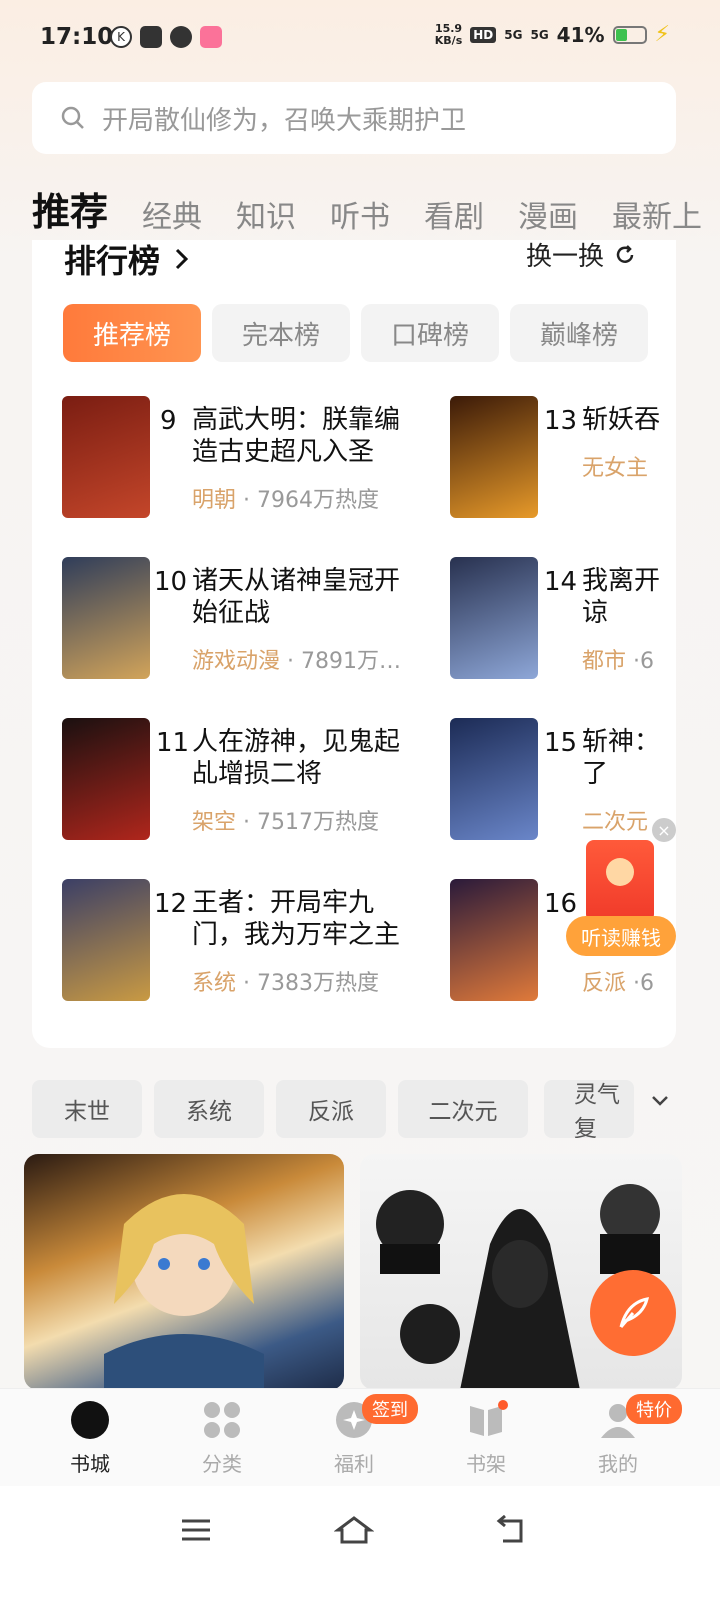  I want to click on red-envelope-icon, so click(620, 881).